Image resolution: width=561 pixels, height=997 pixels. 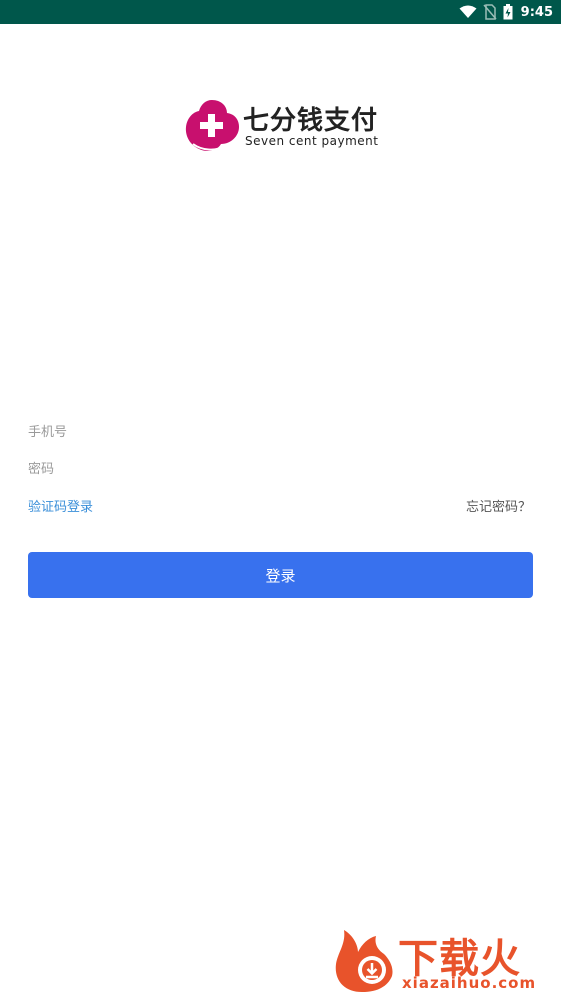 What do you see at coordinates (490, 12) in the screenshot?
I see `no-sim-icon` at bounding box center [490, 12].